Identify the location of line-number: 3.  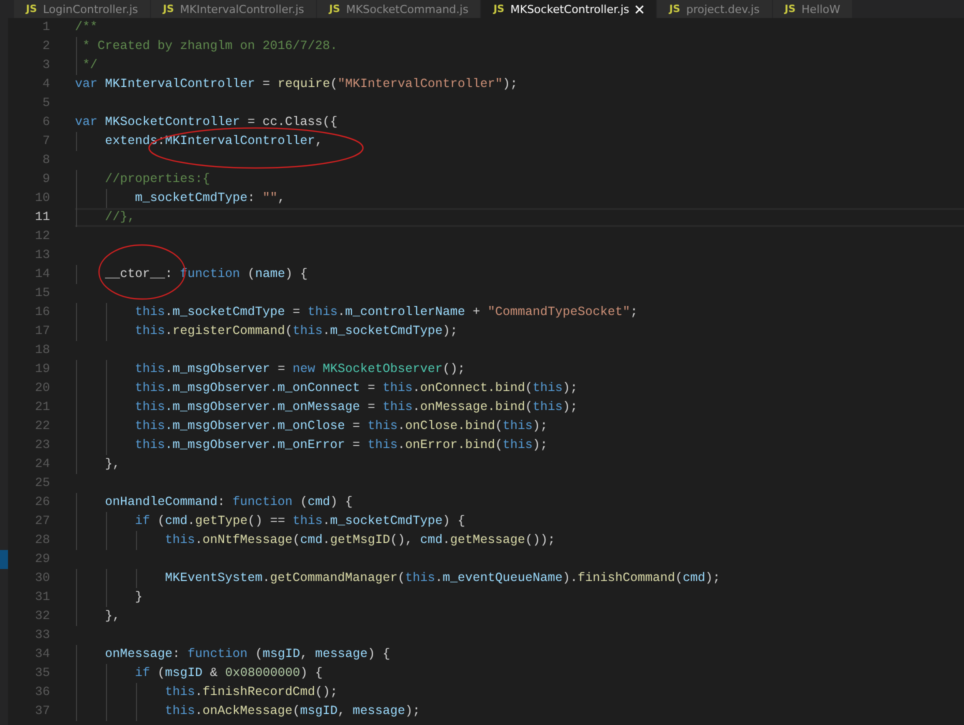
(45, 65).